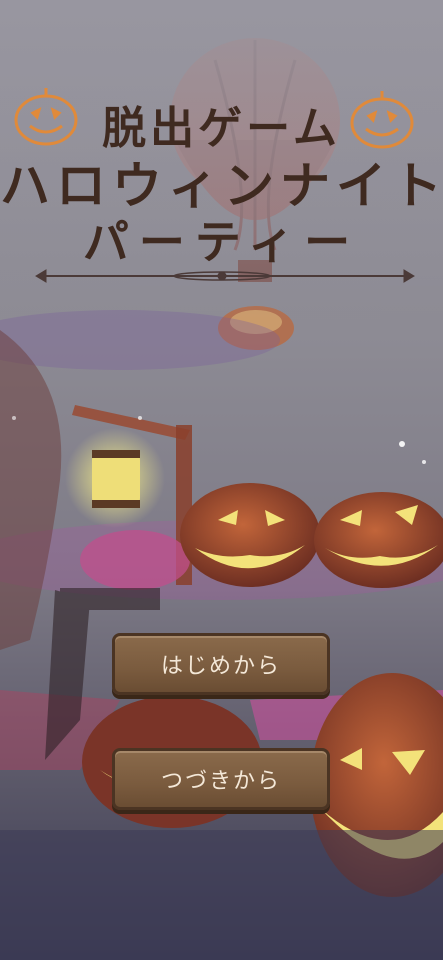  I want to click on continue-game-button: つづきから, so click(221, 779).